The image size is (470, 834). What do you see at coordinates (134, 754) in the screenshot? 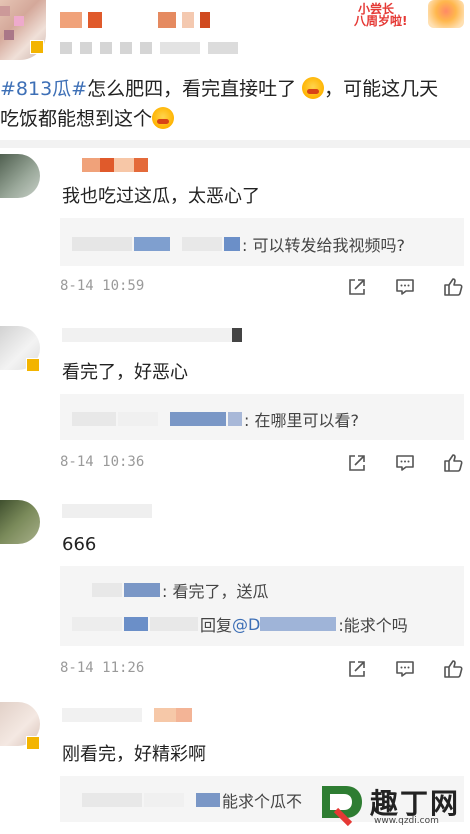
I see `comment-text: 刚看完，好精彩啊` at bounding box center [134, 754].